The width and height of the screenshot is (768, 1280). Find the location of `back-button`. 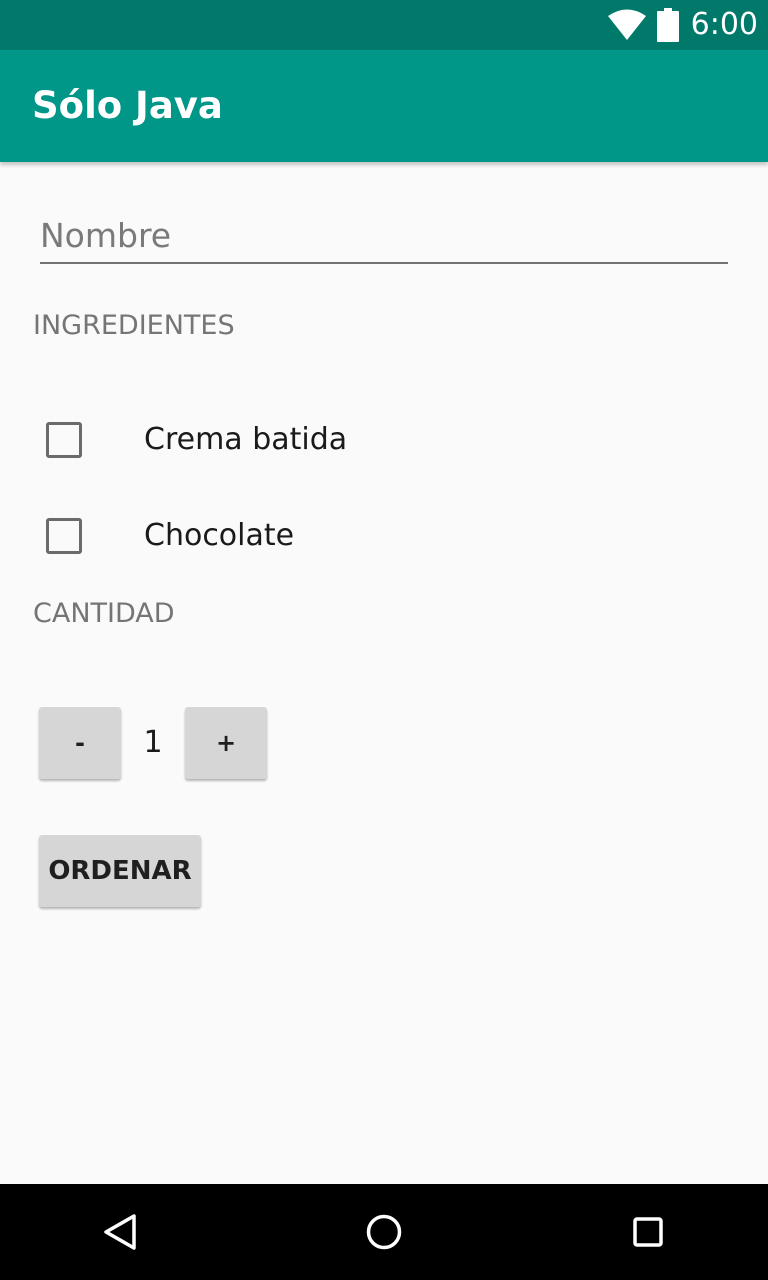

back-button is located at coordinates (120, 1232).